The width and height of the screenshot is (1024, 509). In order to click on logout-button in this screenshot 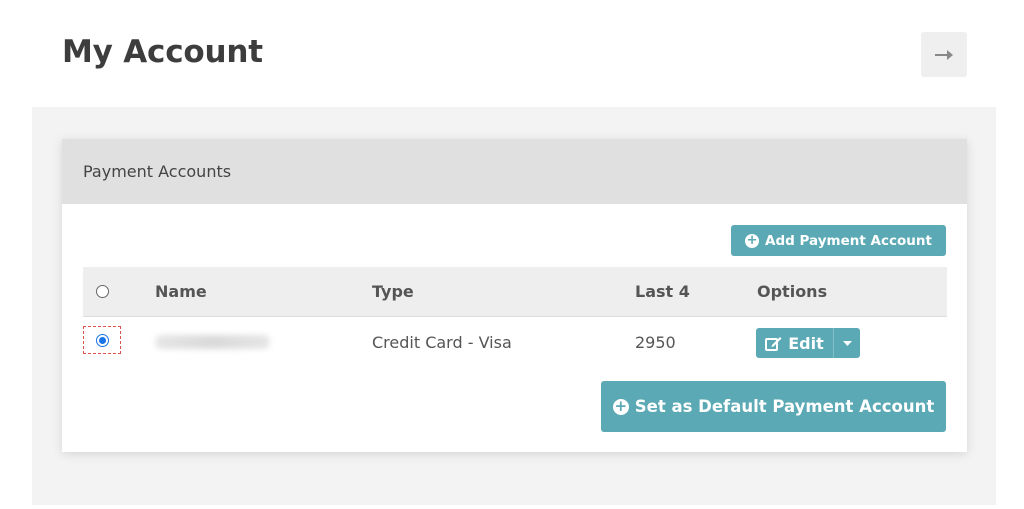, I will do `click(944, 54)`.